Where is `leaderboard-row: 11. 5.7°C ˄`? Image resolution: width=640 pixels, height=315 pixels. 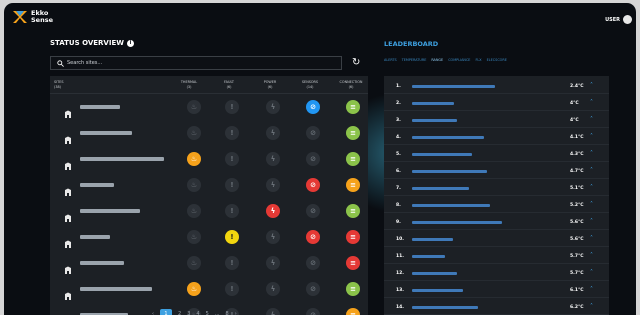 leaderboard-row: 11. 5.7°C ˄ is located at coordinates (496, 257).